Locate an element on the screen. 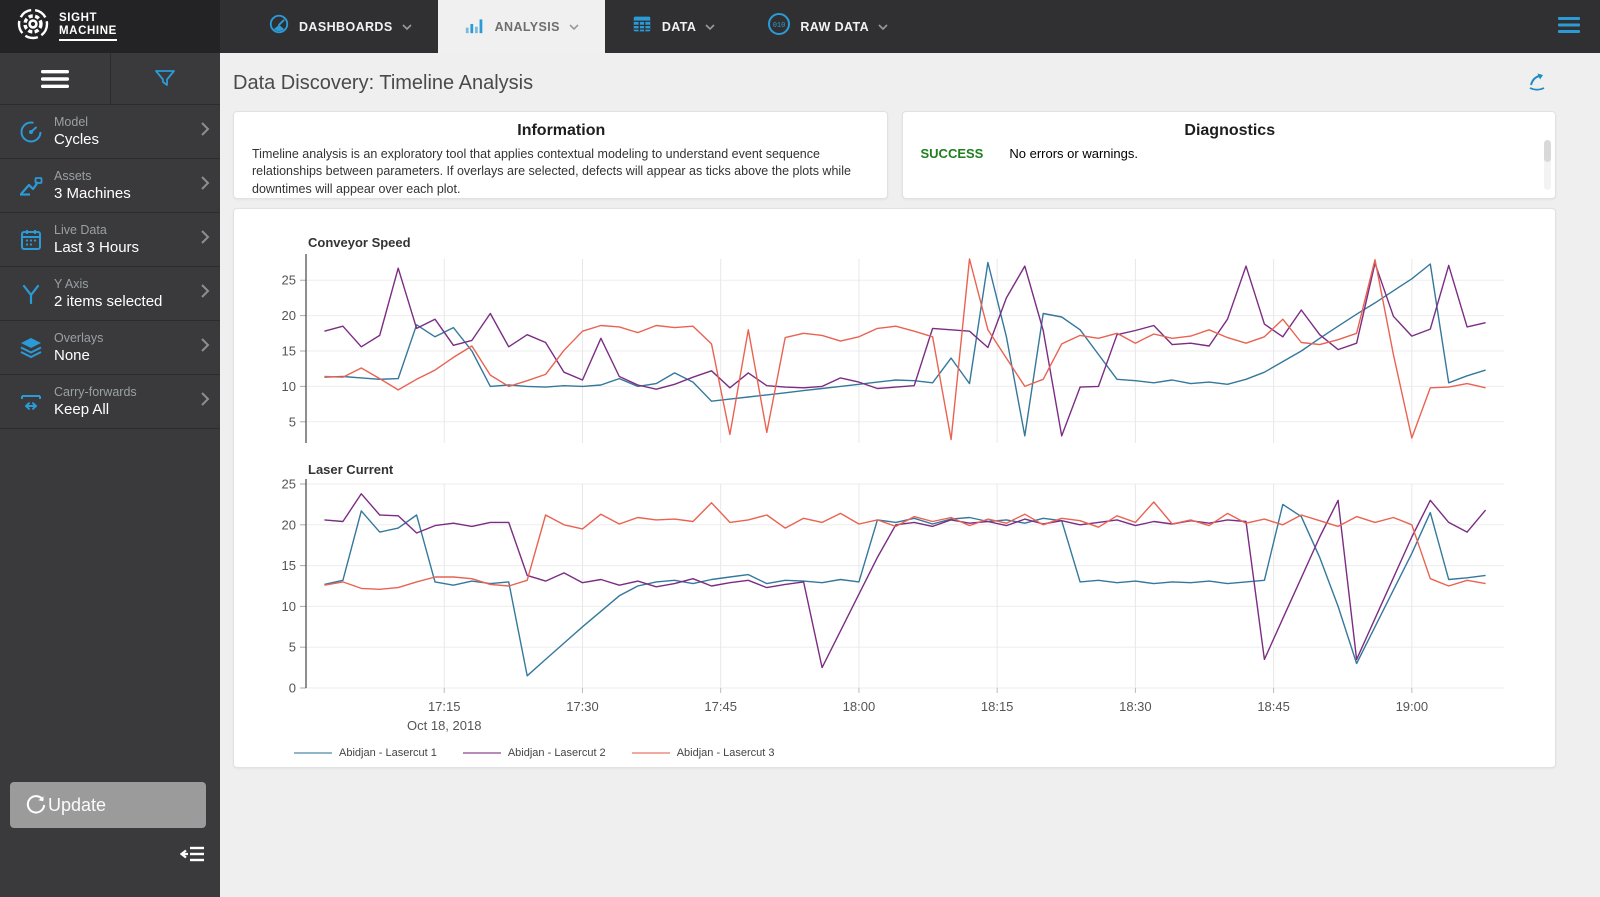  sidebar-hamburger-icon is located at coordinates (55, 78).